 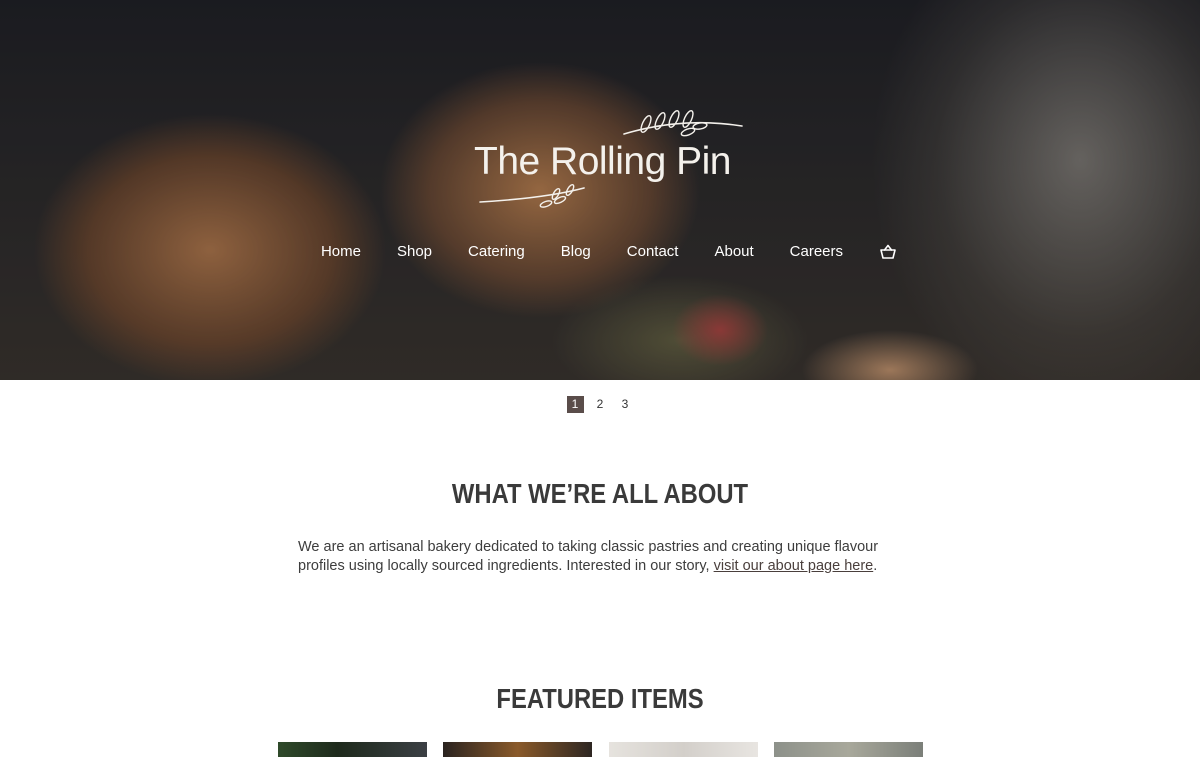 What do you see at coordinates (601, 749) in the screenshot?
I see `featured-items-grid` at bounding box center [601, 749].